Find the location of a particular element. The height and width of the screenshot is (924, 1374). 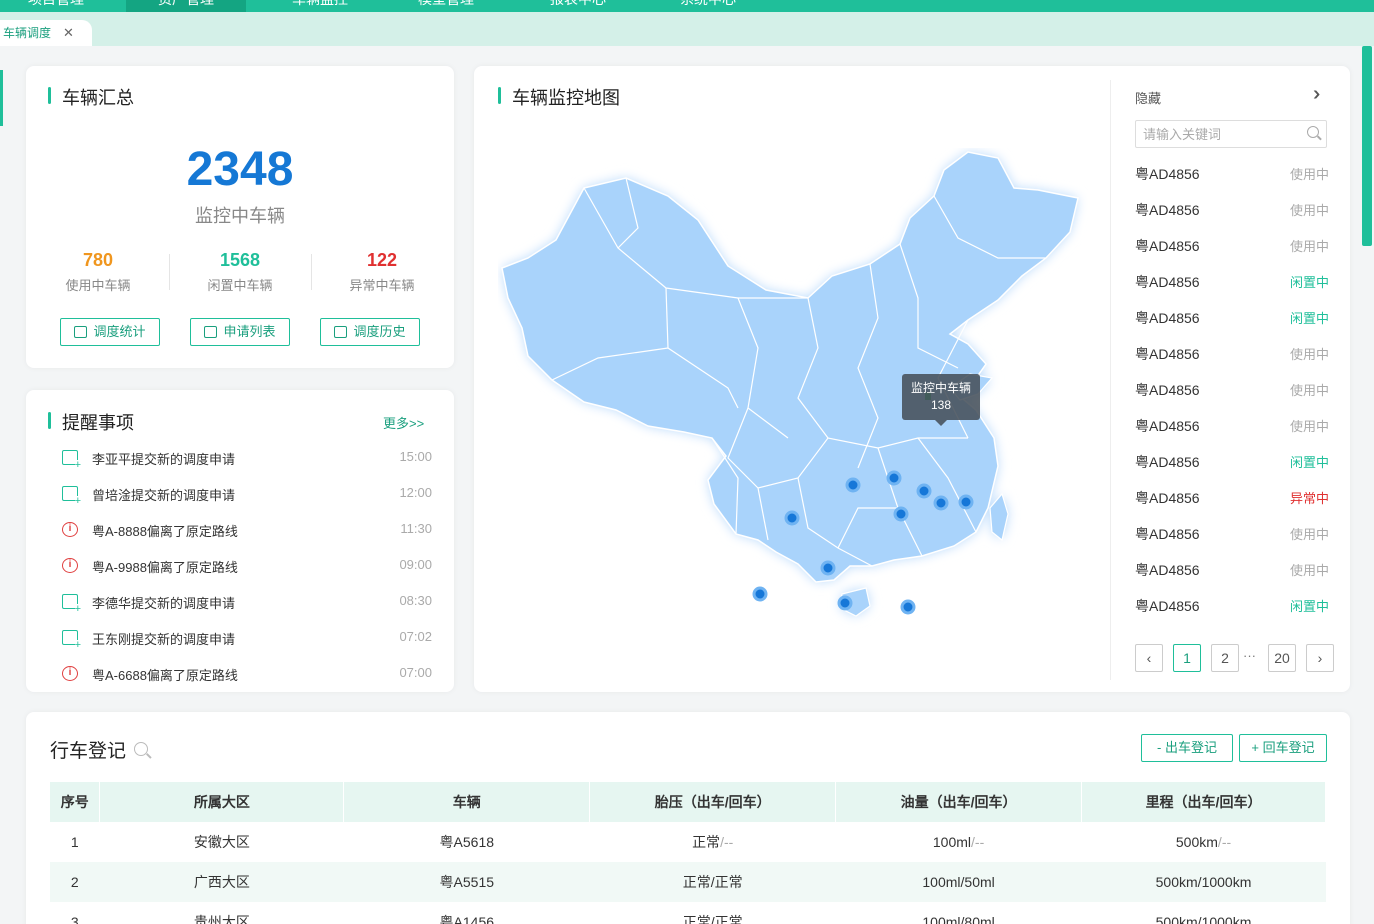

nav-item-4: 报表中心 is located at coordinates (578, 6).